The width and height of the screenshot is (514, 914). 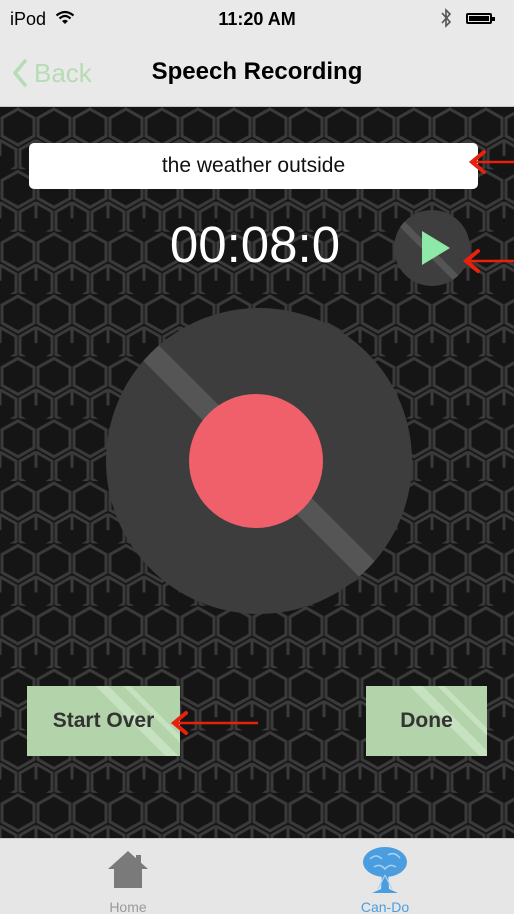 I want to click on record-icon, so click(x=256, y=461).